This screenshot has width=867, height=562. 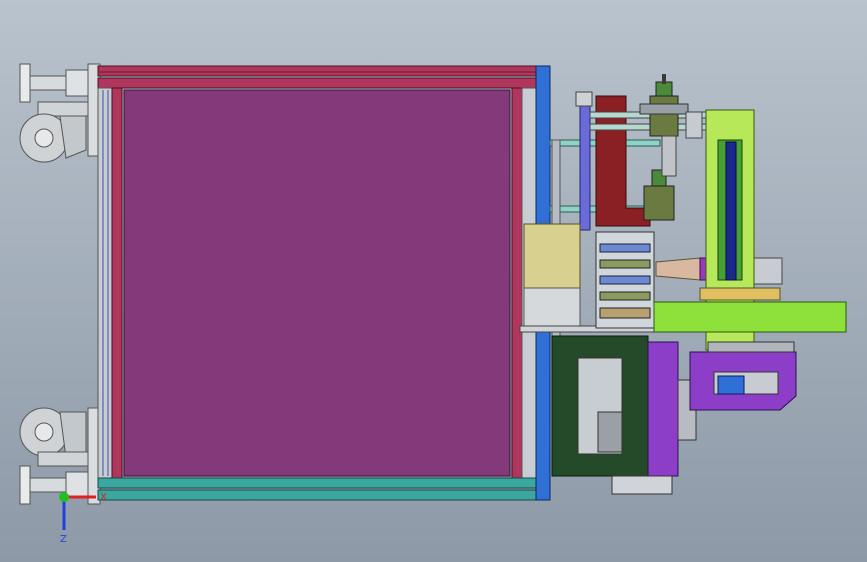 I want to click on triad-z-label: Z, so click(x=63, y=539).